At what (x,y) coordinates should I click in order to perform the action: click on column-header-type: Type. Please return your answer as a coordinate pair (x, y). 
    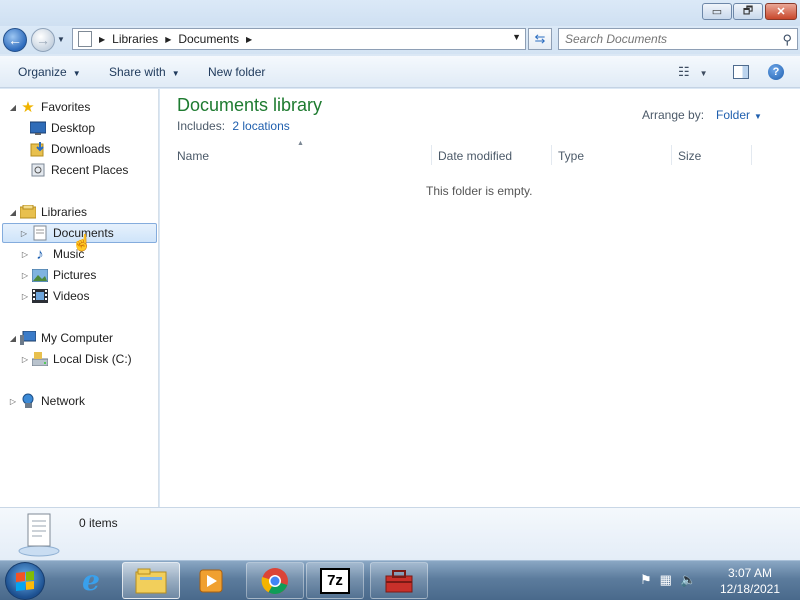
    Looking at the image, I should click on (613, 156).